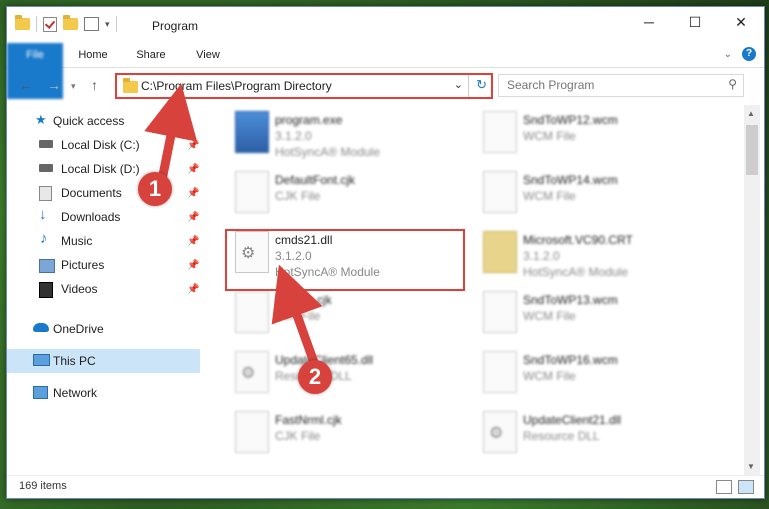  Describe the element at coordinates (171, 132) in the screenshot. I see `arrow-to-address-bar` at that location.